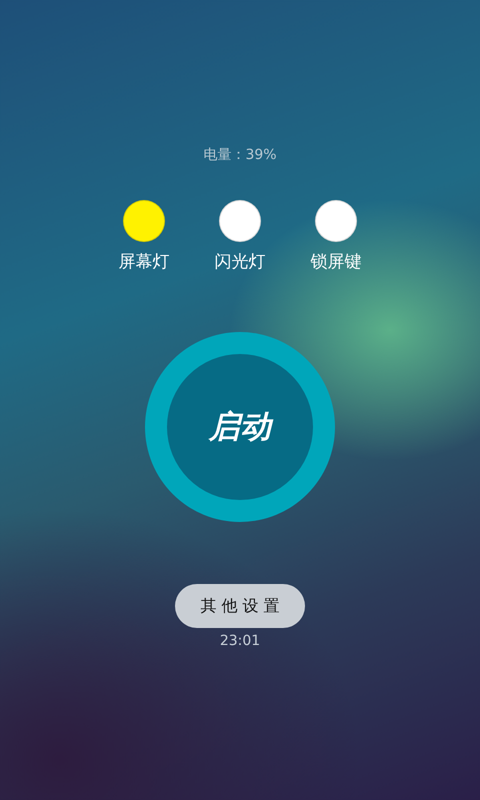 The image size is (480, 800). I want to click on toggle-label: 锁屏键, so click(336, 262).